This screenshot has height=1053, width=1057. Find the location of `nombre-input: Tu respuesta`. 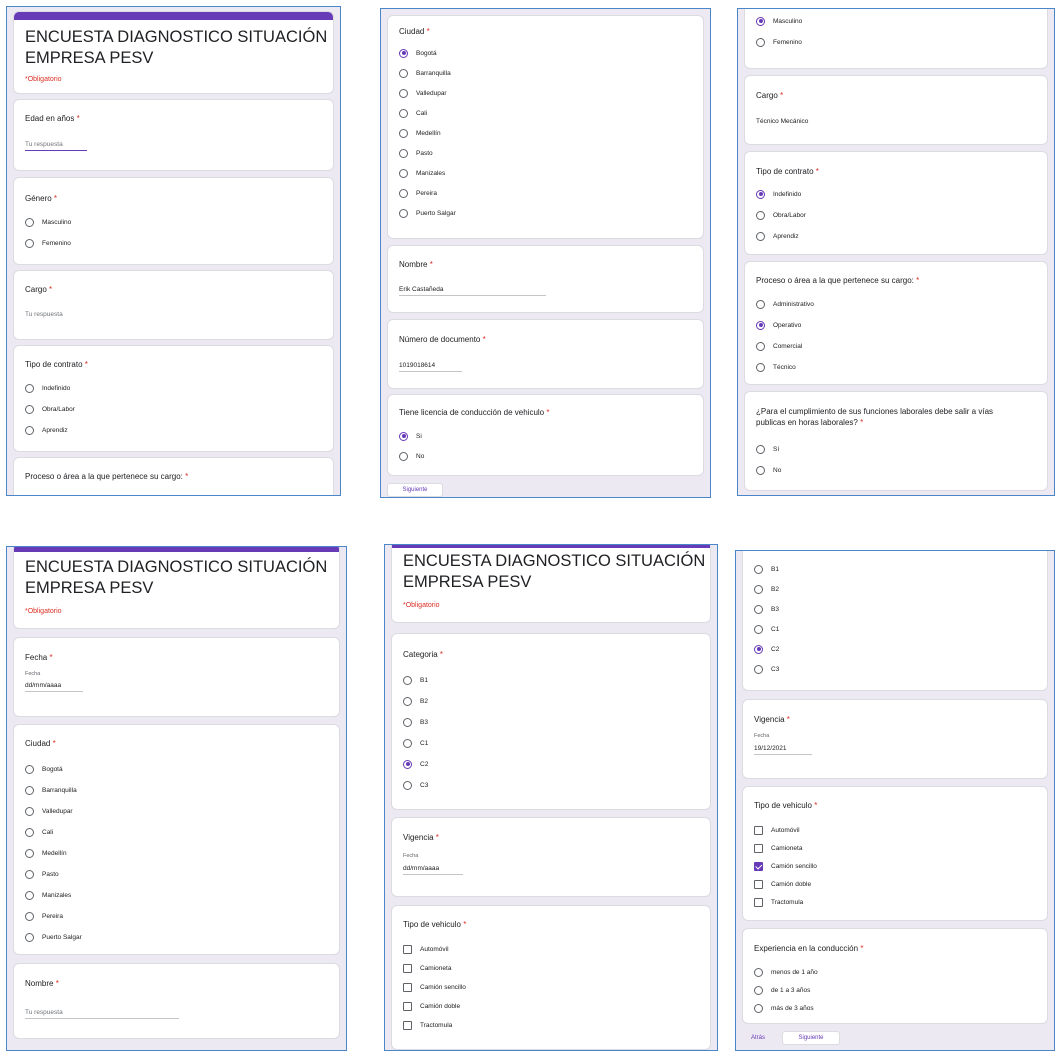

nombre-input: Tu respuesta is located at coordinates (102, 1014).